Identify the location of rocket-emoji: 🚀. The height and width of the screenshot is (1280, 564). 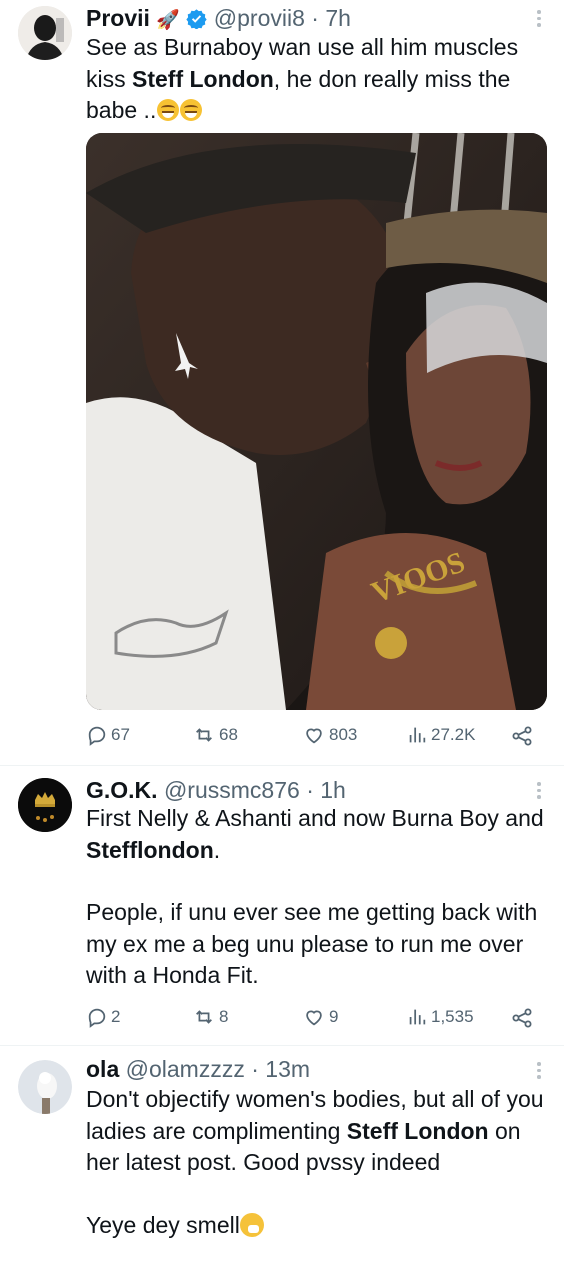
(168, 20).